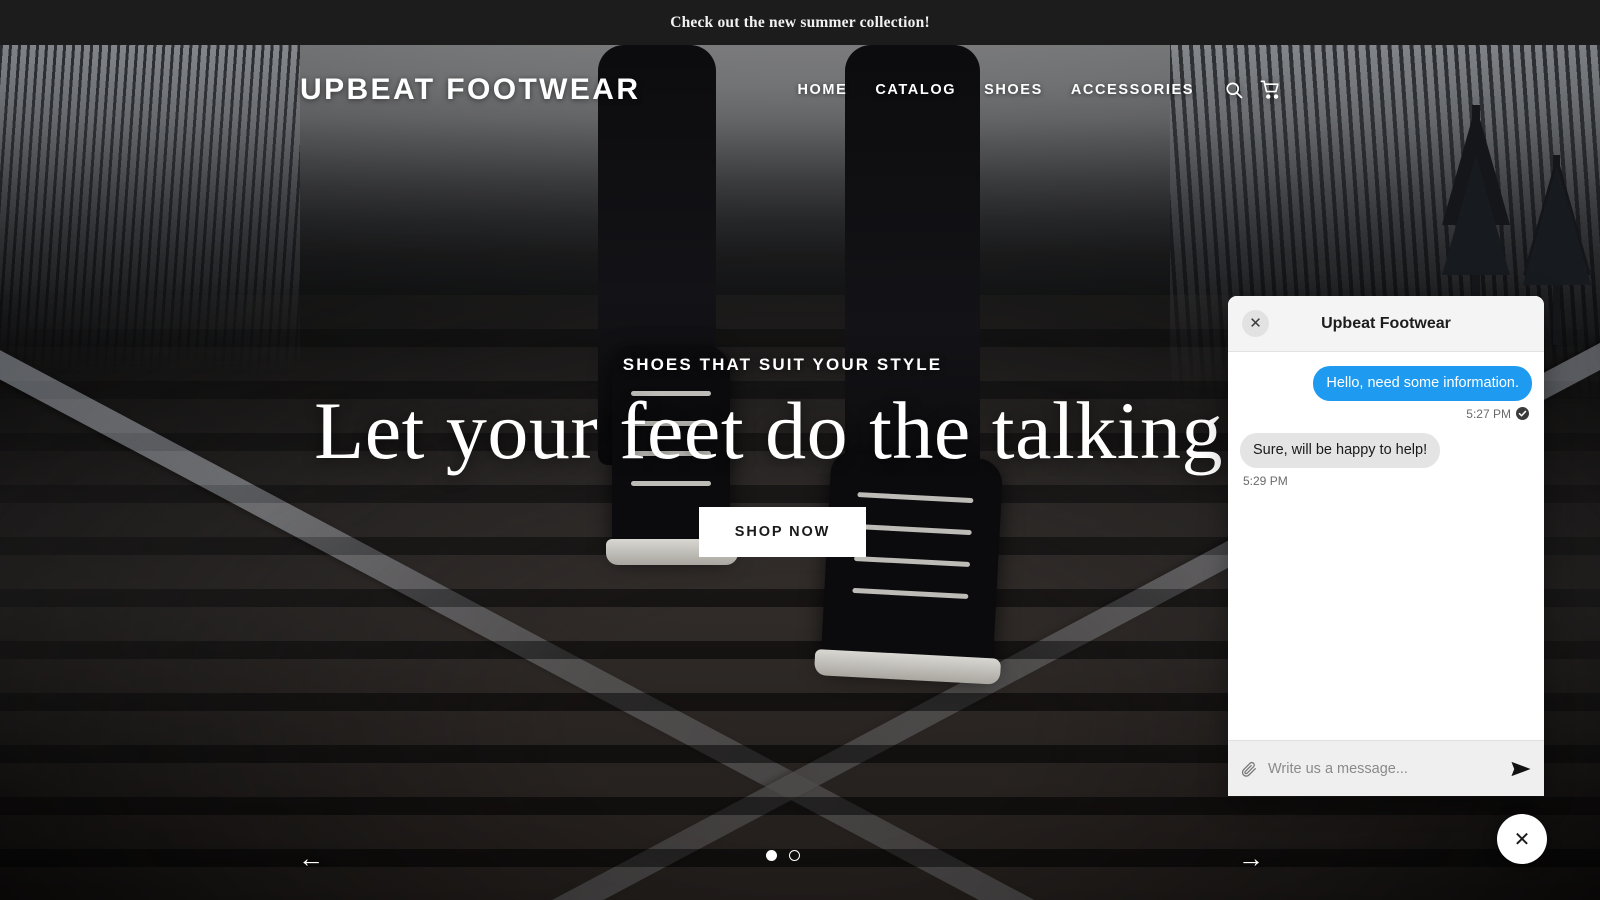  I want to click on chat-message-meta: 5:29 PM, so click(1386, 481).